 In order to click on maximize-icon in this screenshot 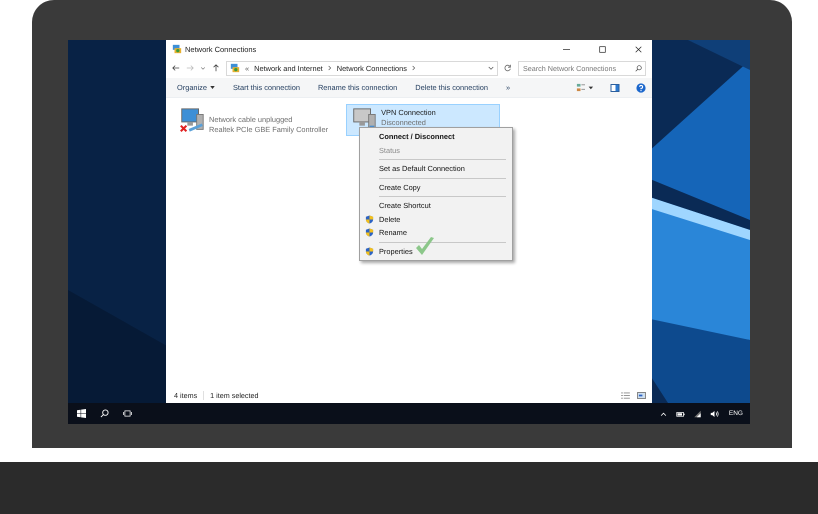, I will do `click(602, 49)`.